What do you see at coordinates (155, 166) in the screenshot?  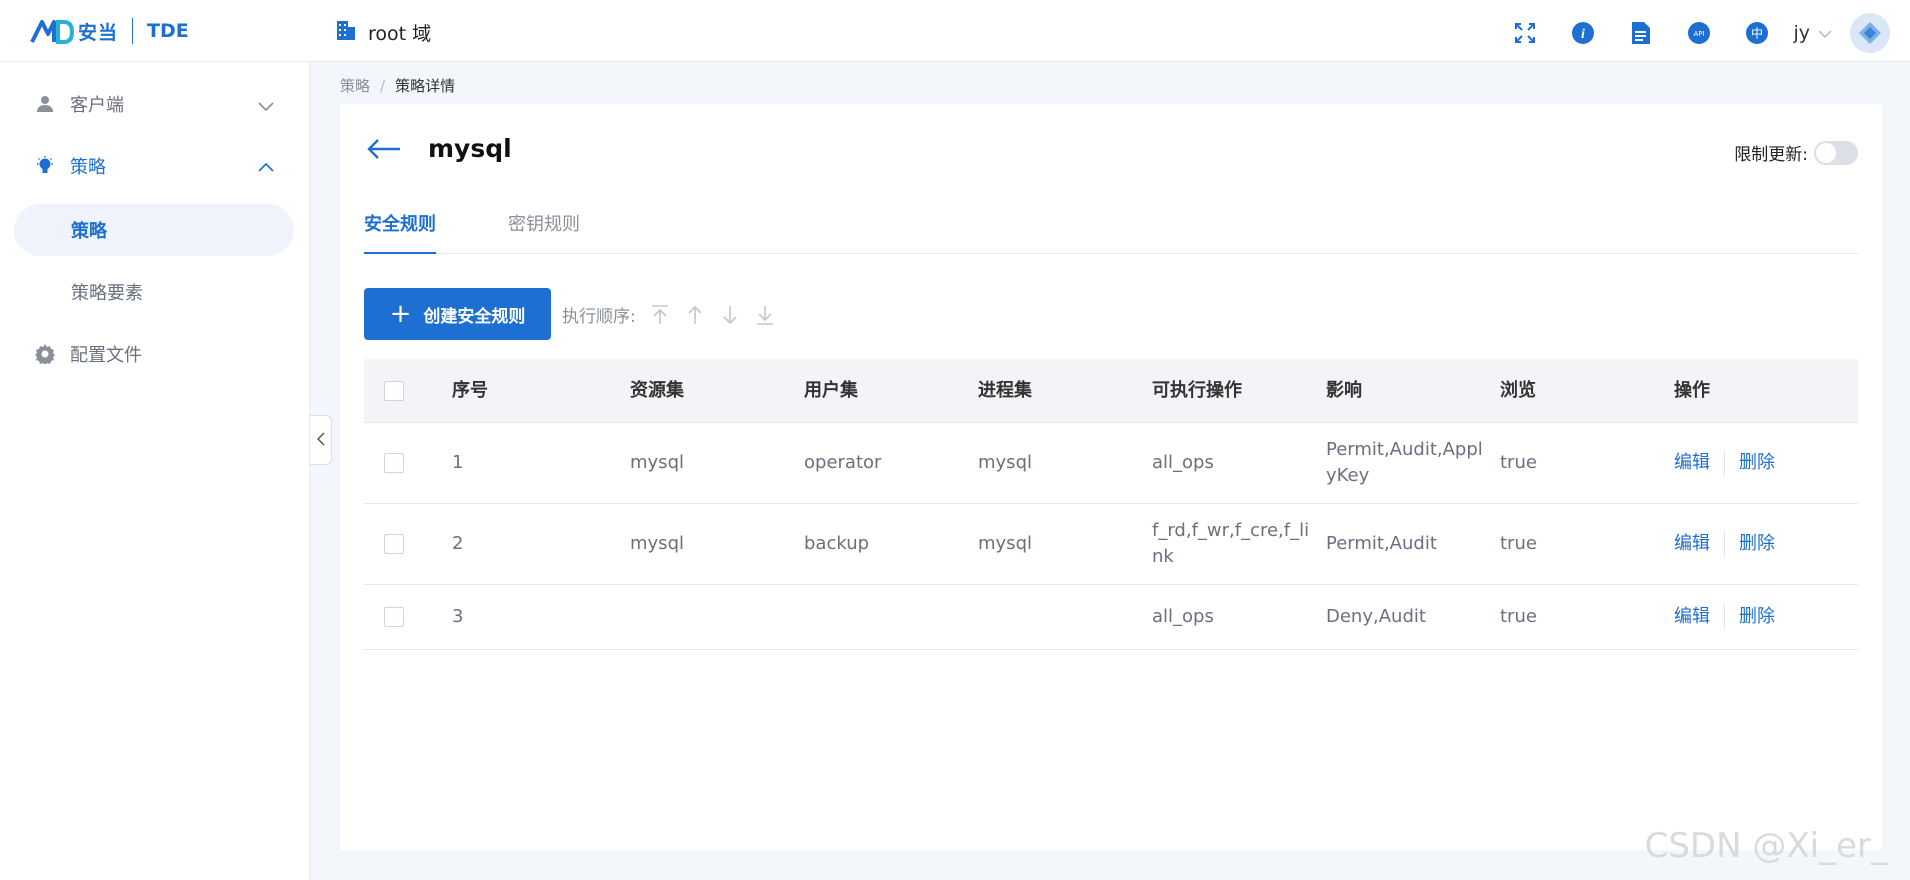 I see `sidebar-item-policy: 策略` at bounding box center [155, 166].